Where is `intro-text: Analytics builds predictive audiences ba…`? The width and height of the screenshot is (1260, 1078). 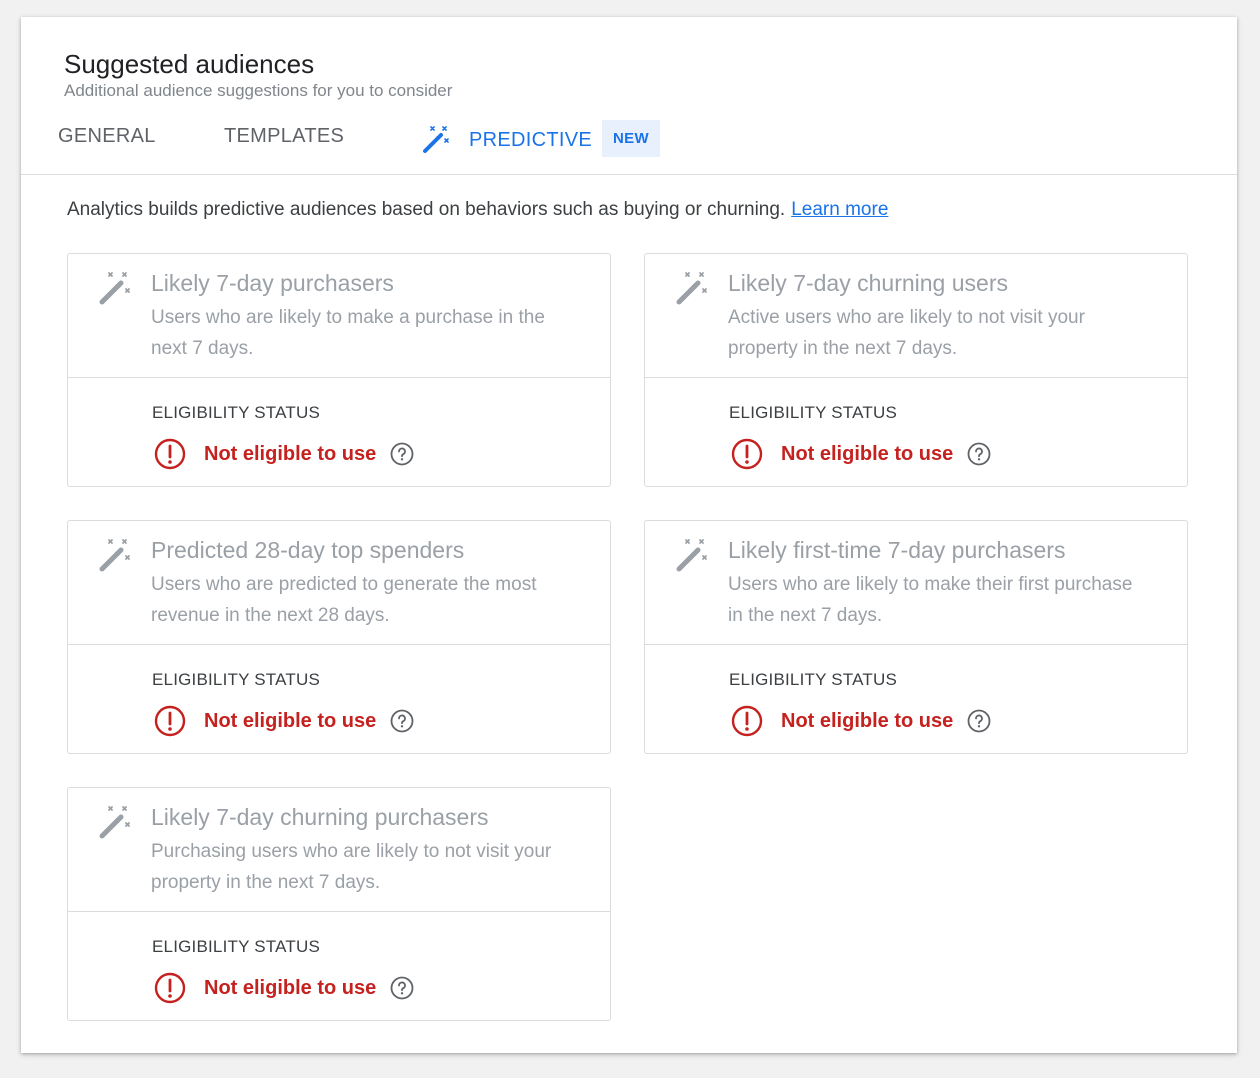
intro-text: Analytics builds predictive audiences ba… is located at coordinates (477, 210).